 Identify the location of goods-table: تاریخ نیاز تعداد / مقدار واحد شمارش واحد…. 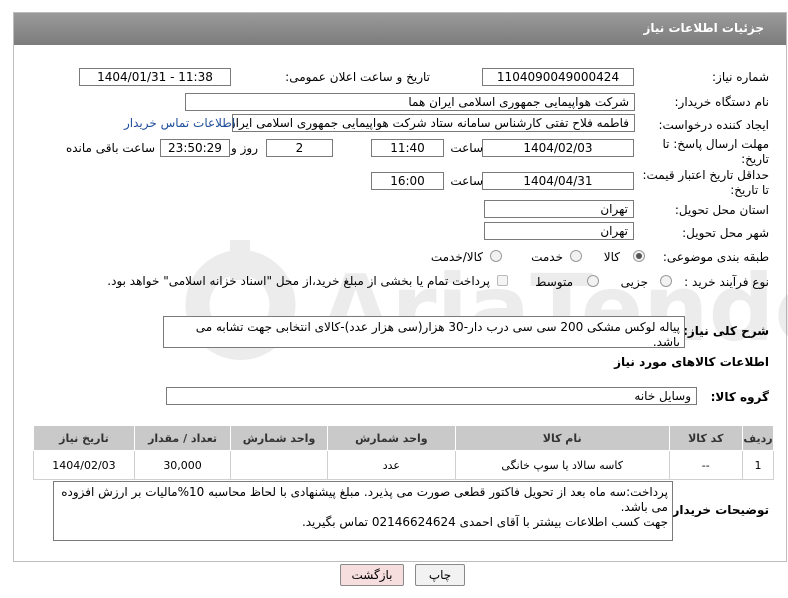
(403, 452).